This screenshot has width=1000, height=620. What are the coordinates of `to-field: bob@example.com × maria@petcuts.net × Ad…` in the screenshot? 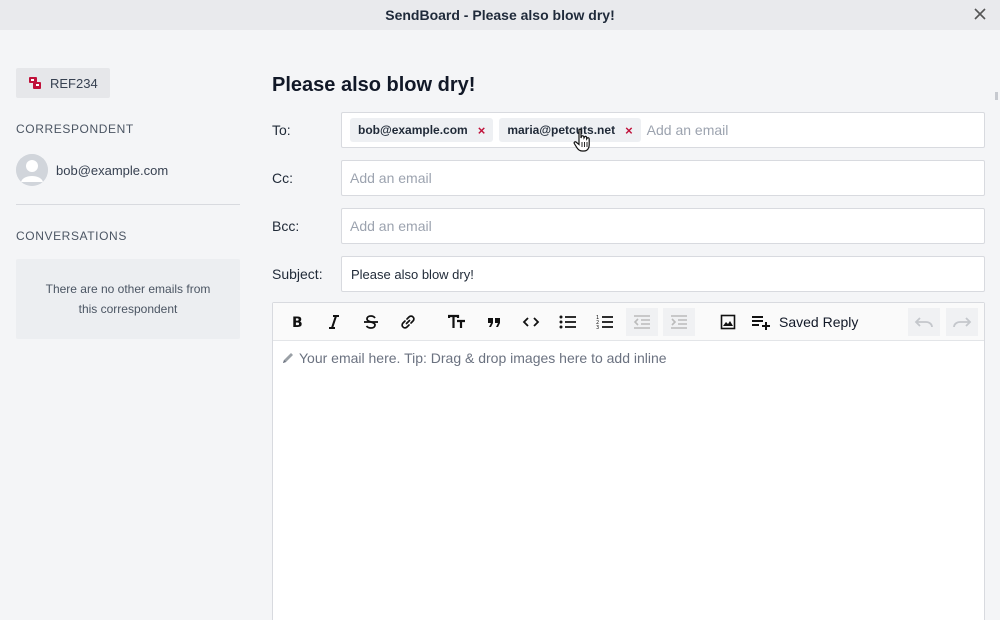 It's located at (663, 130).